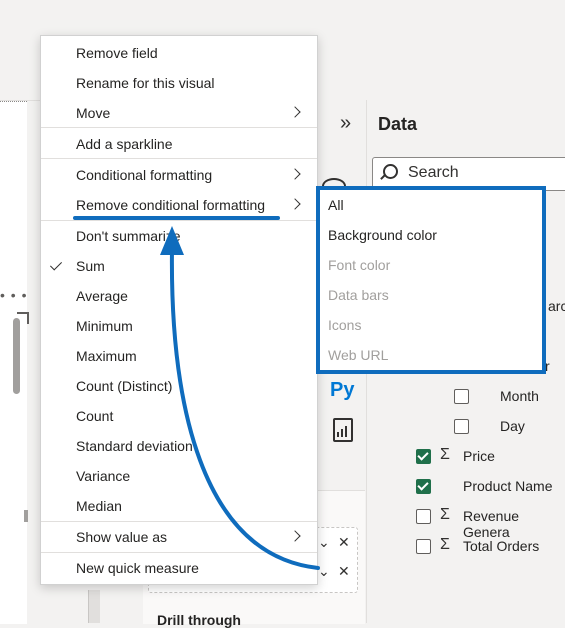 The height and width of the screenshot is (628, 565). I want to click on menu-item-label: Variance, so click(103, 476).